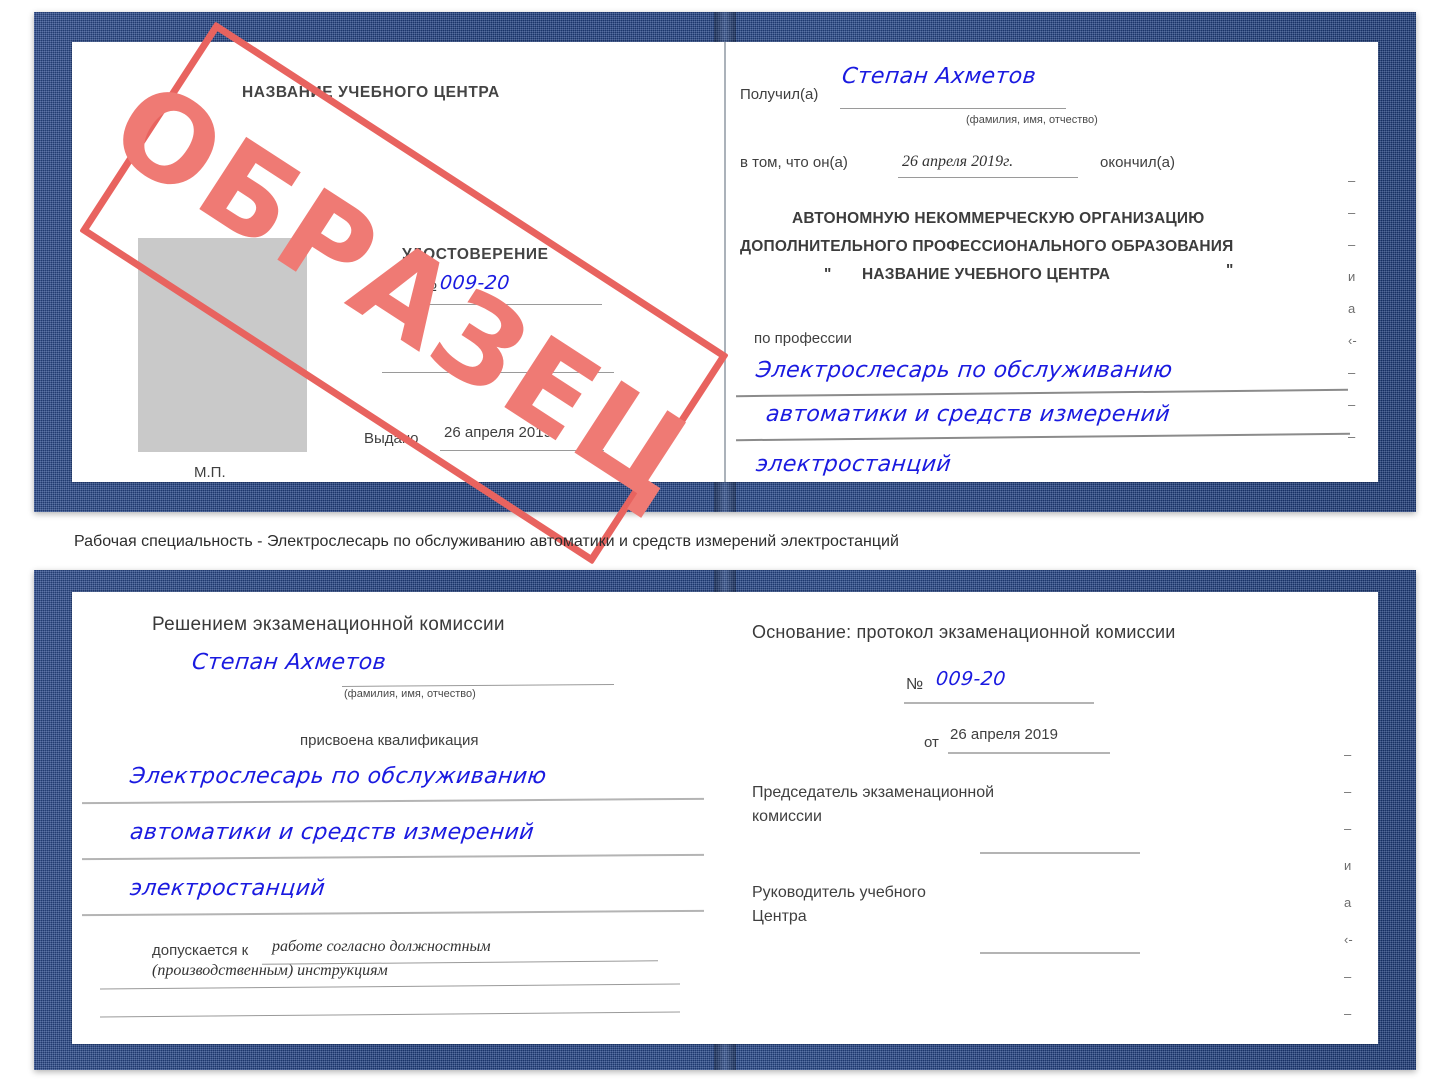 Image resolution: width=1448 pixels, height=1085 pixels. I want to click on edge-glyph-column-top: – – – и а ‹- – – –, so click(1352, 318).